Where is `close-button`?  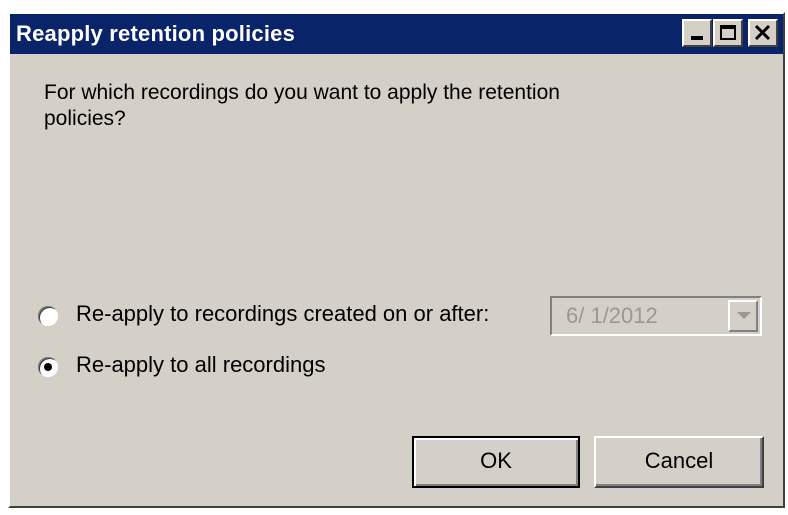
close-button is located at coordinates (763, 33).